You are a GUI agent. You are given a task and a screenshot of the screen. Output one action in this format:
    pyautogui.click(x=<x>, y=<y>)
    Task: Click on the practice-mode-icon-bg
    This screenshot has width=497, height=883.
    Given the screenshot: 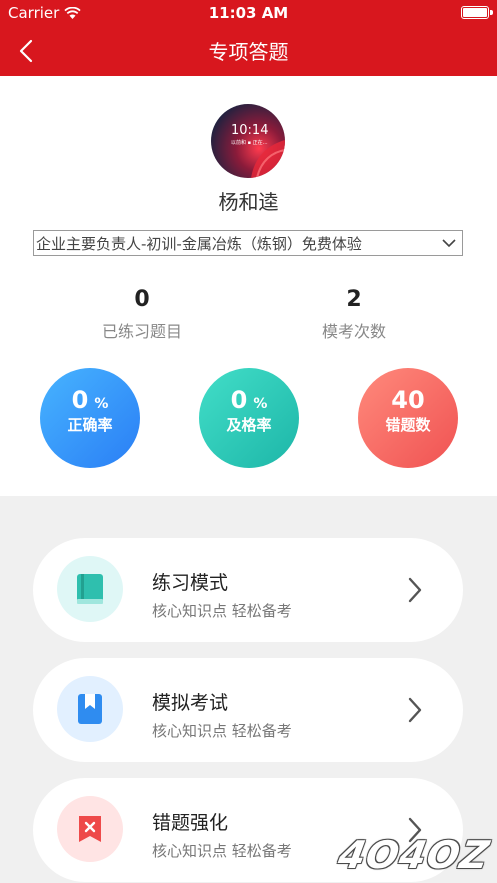 What is the action you would take?
    pyautogui.click(x=90, y=589)
    